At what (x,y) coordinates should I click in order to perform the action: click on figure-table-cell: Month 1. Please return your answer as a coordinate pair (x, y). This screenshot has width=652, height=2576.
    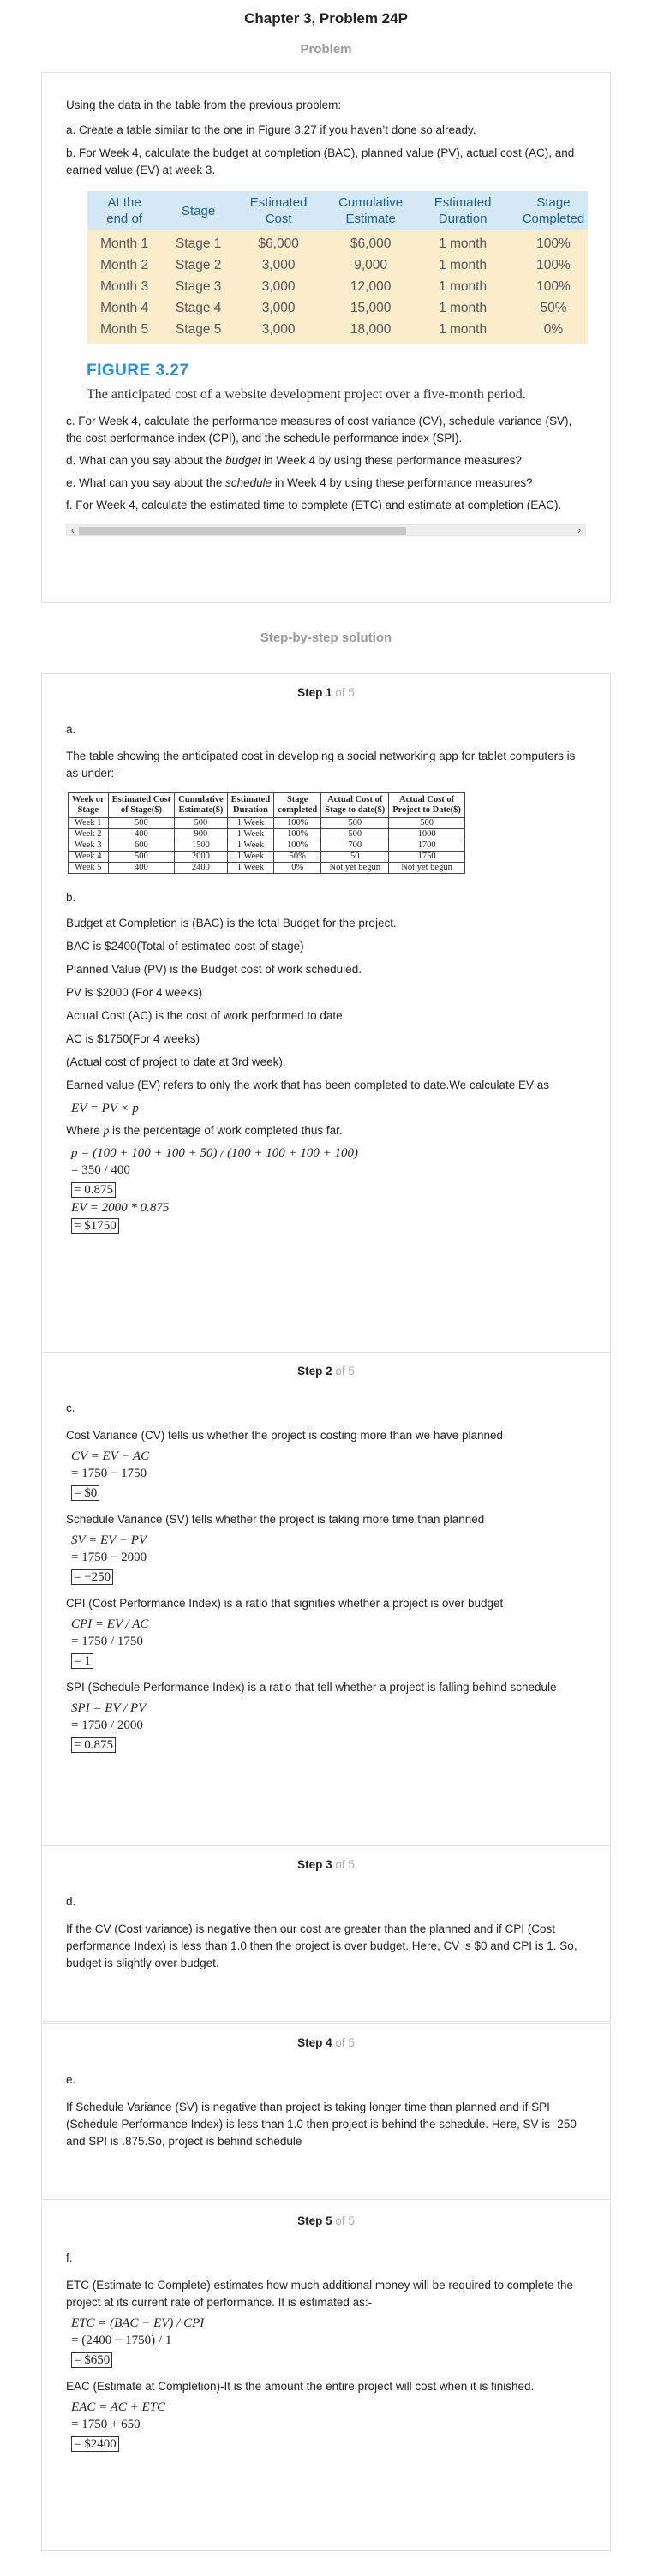
    Looking at the image, I should click on (125, 242).